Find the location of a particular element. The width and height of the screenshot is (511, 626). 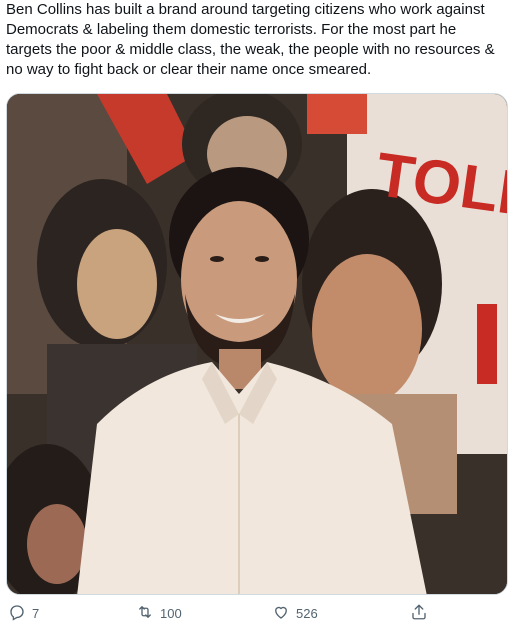

reply-icon is located at coordinates (17, 613).